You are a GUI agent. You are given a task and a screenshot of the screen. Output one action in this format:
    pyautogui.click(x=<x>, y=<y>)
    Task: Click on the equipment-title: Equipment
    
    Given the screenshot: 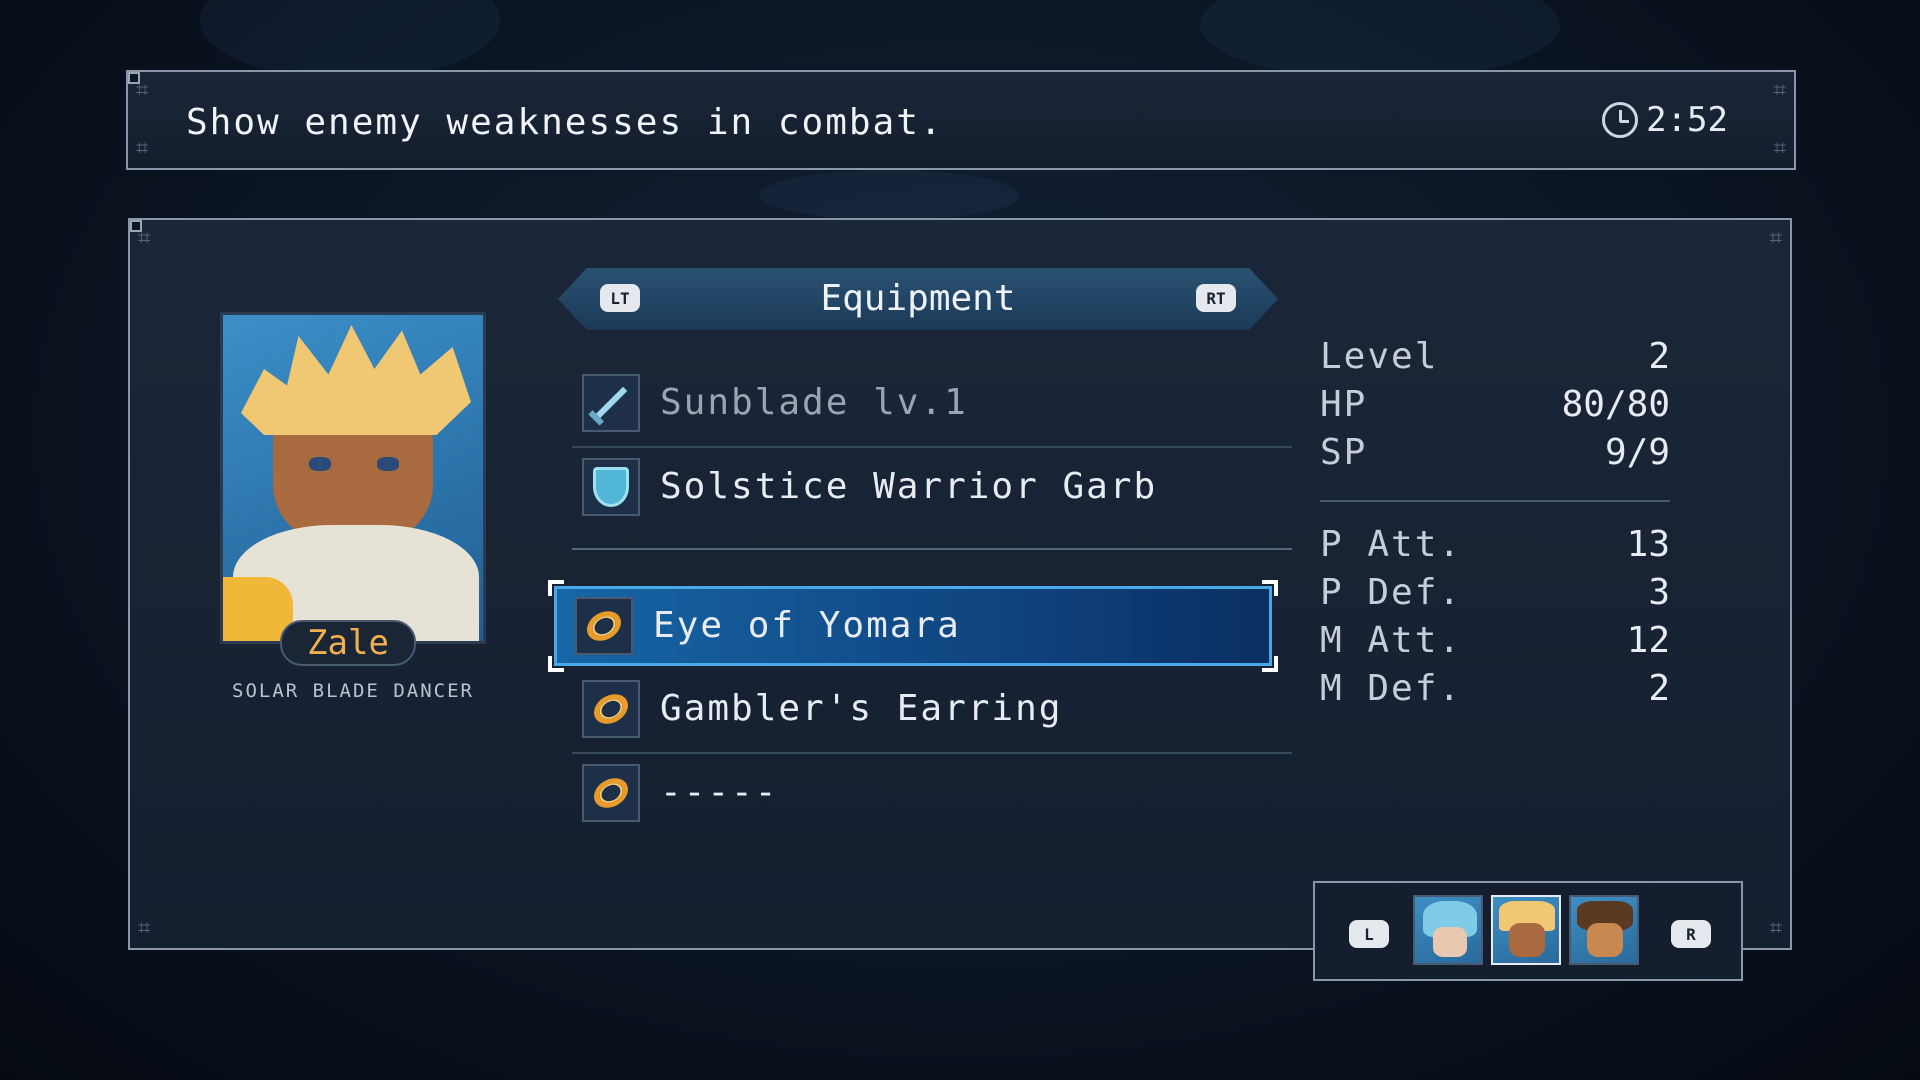 What is the action you would take?
    pyautogui.click(x=918, y=298)
    